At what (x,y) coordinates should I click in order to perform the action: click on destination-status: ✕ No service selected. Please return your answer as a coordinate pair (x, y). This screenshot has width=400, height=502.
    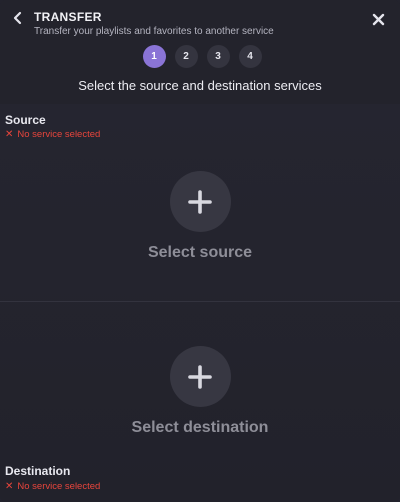
    Looking at the image, I should click on (52, 486).